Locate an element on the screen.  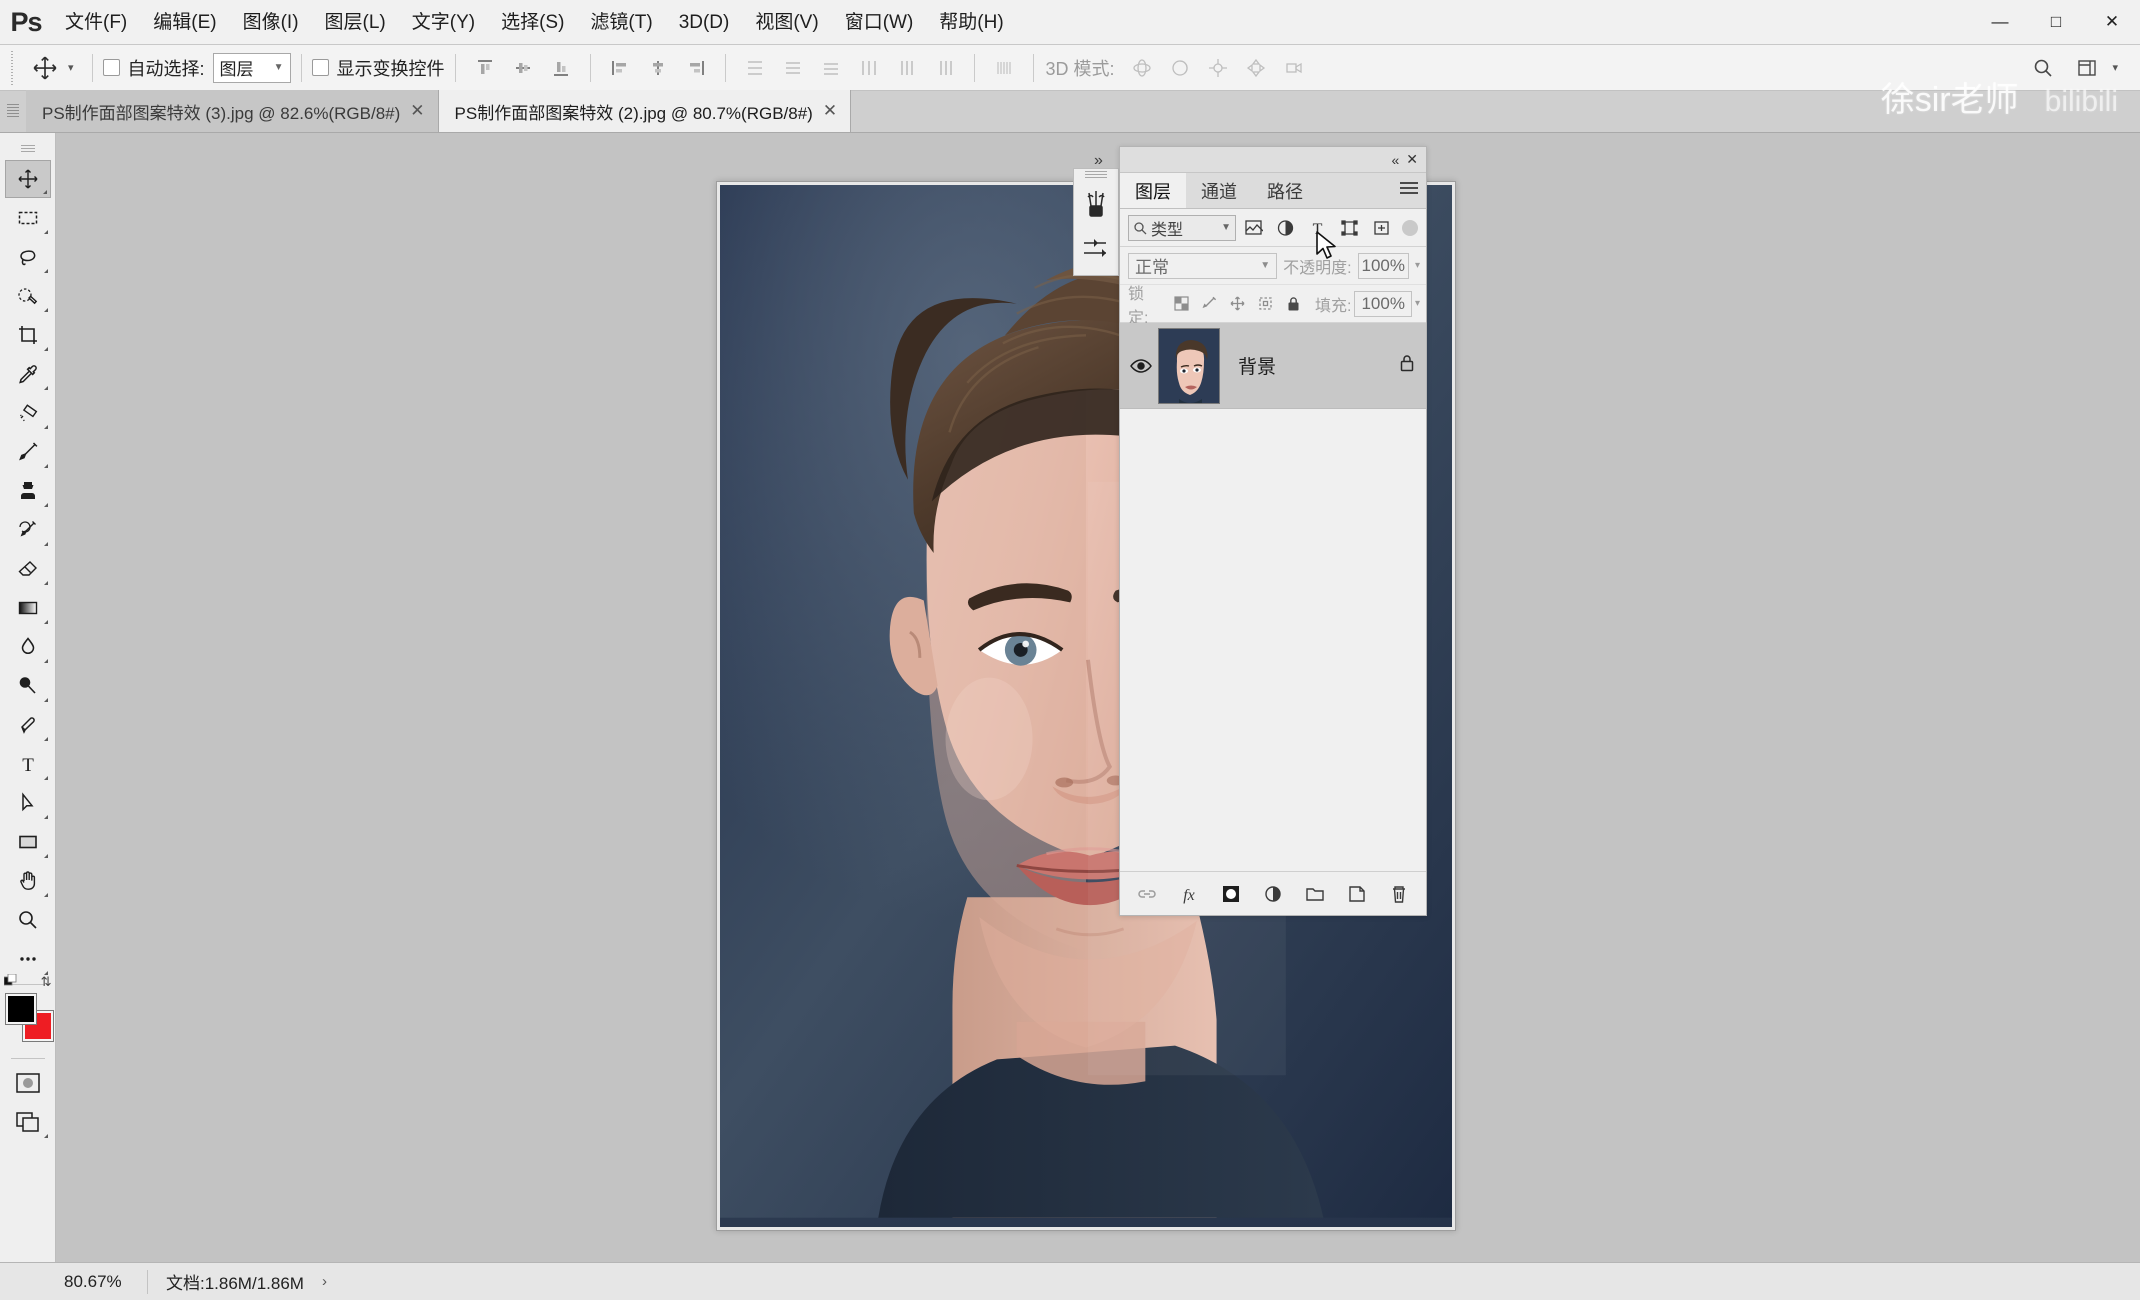
layer-name: 背景 is located at coordinates (1318, 365).